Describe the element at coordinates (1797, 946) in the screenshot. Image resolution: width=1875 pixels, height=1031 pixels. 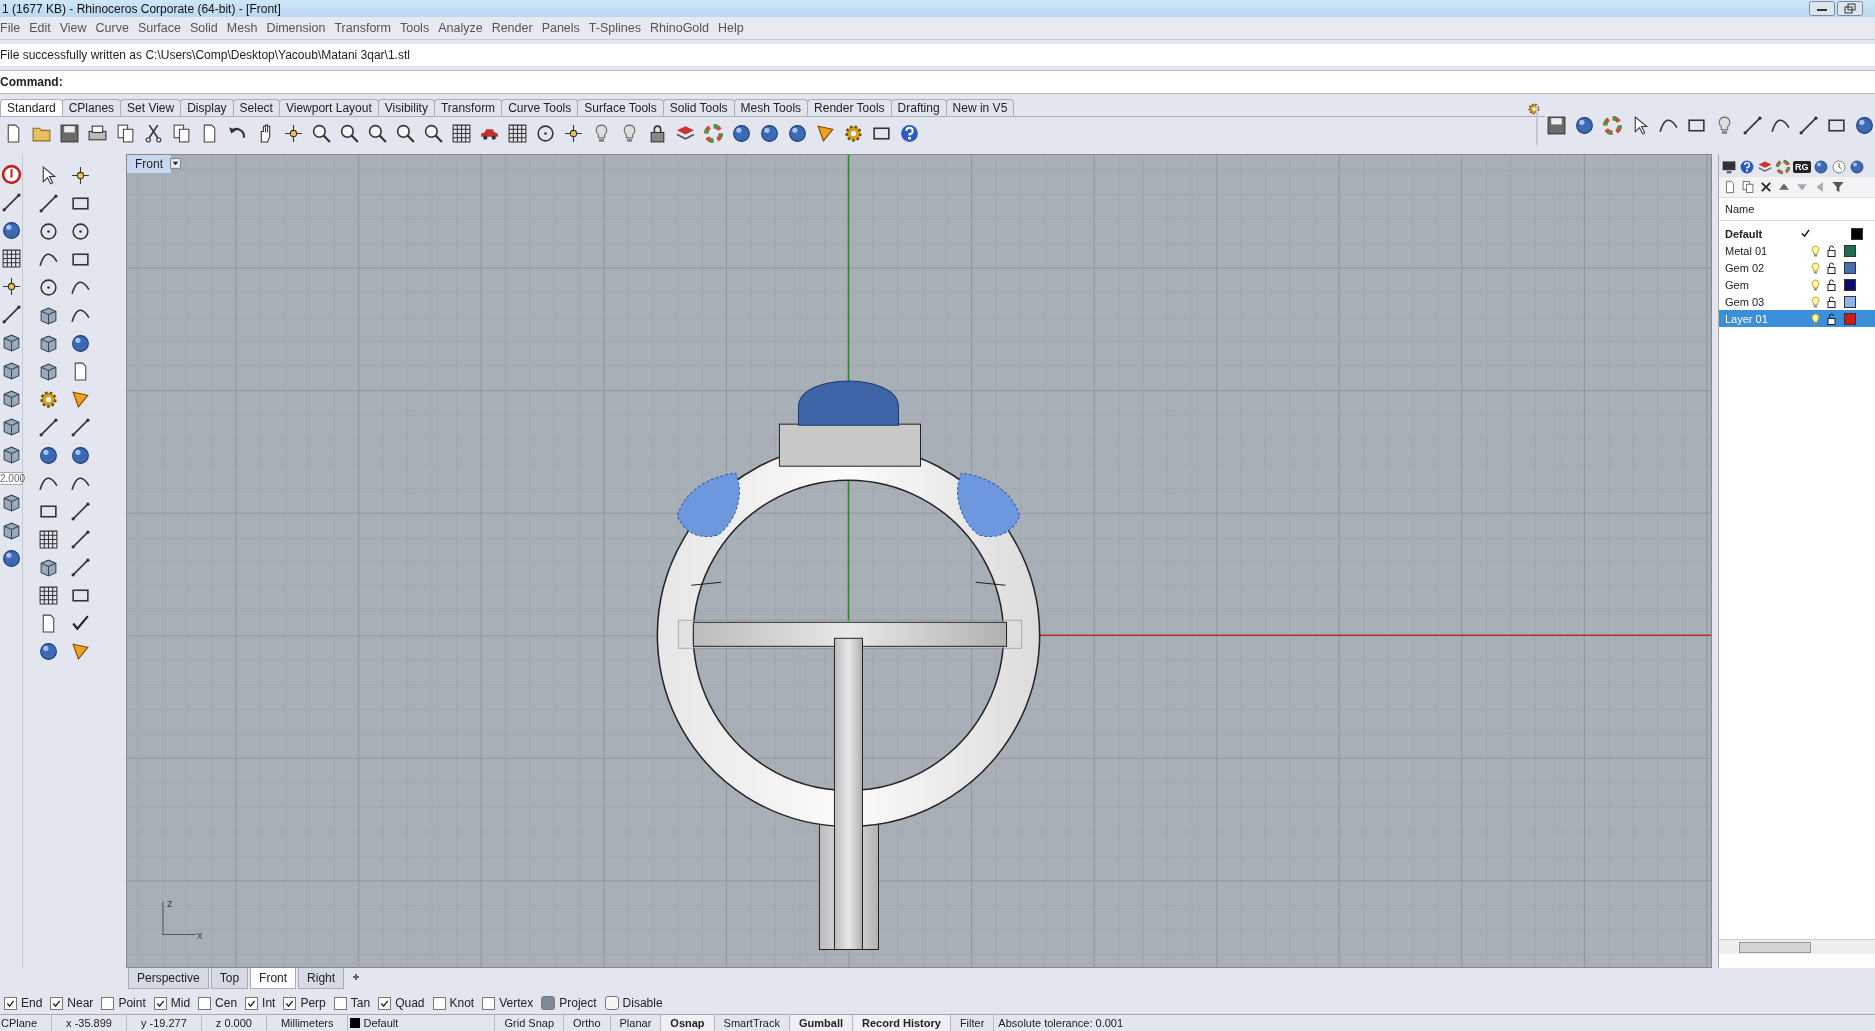
I see `scrollbar` at that location.